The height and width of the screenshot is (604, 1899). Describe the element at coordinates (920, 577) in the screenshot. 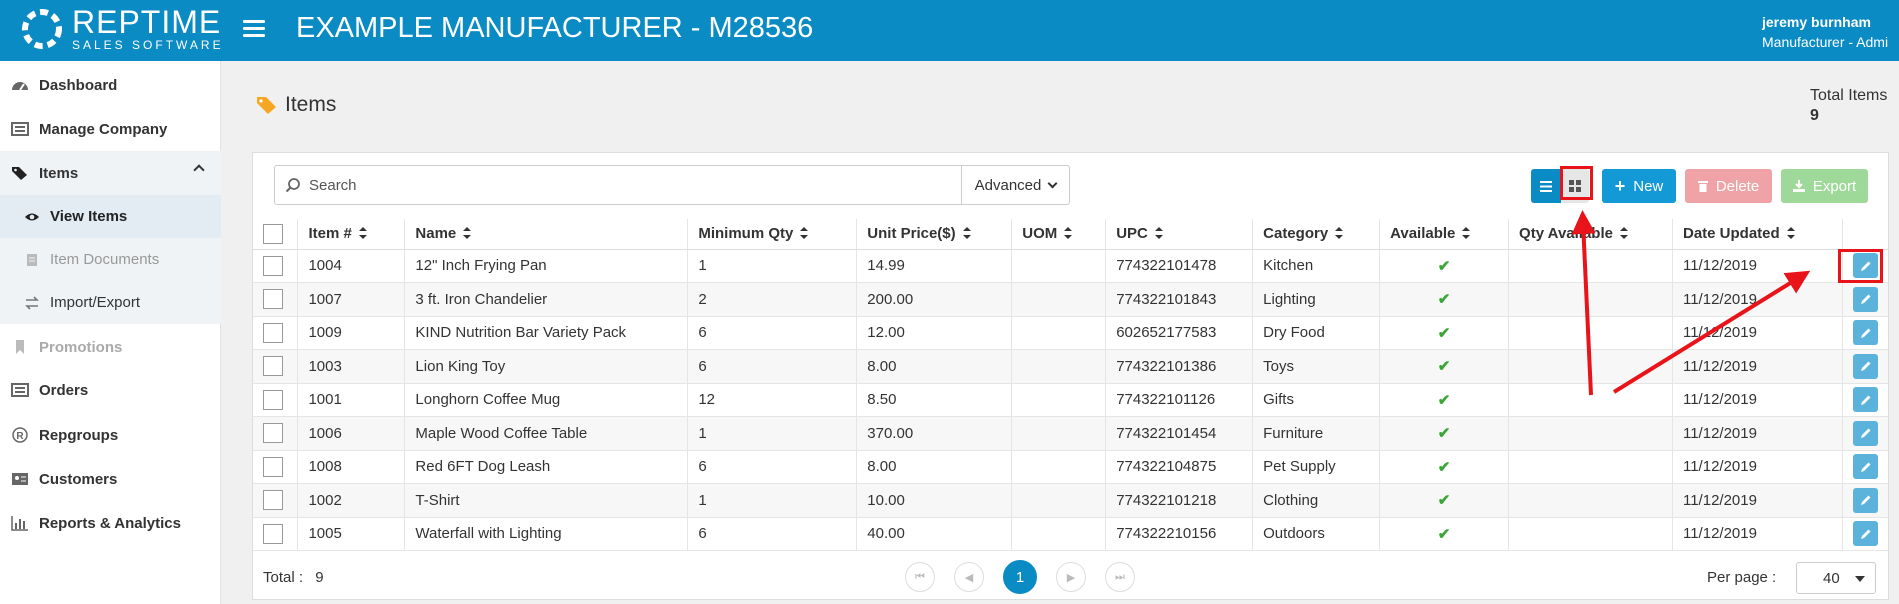

I see `first-page-button: ⏮` at that location.